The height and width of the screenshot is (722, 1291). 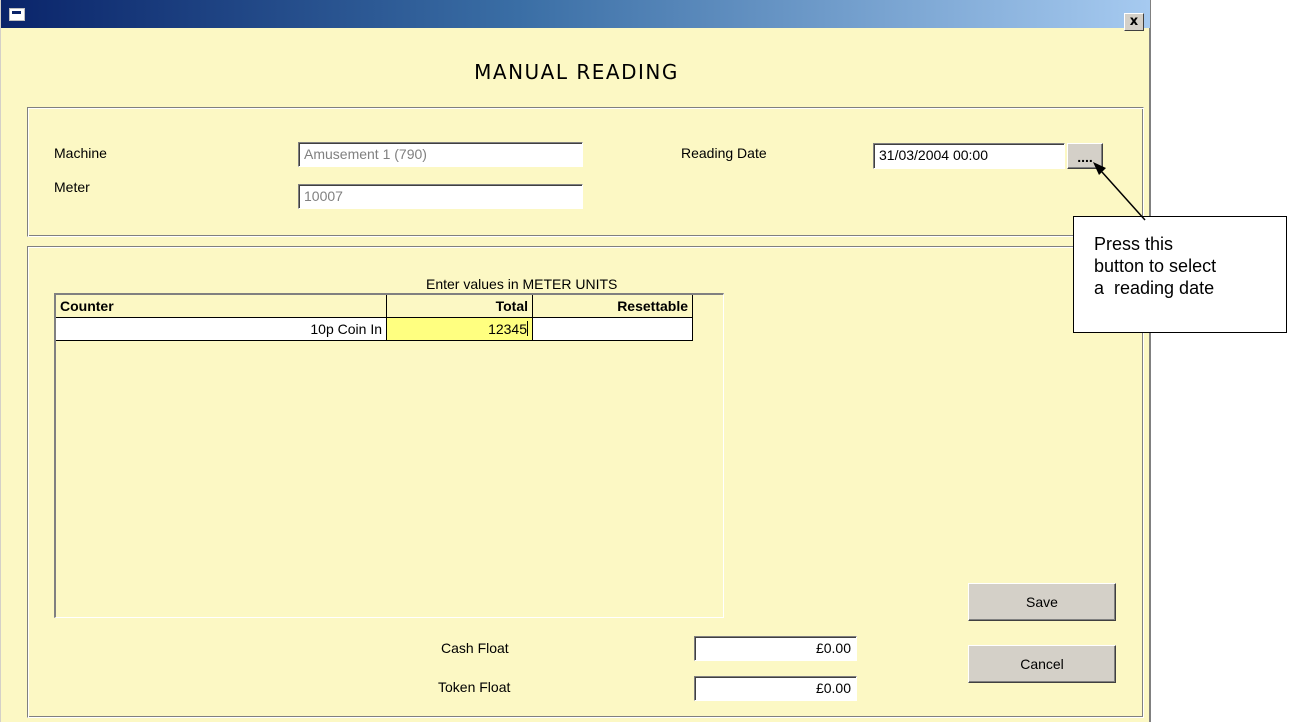 What do you see at coordinates (72, 187) in the screenshot?
I see `meter-label: Meter` at bounding box center [72, 187].